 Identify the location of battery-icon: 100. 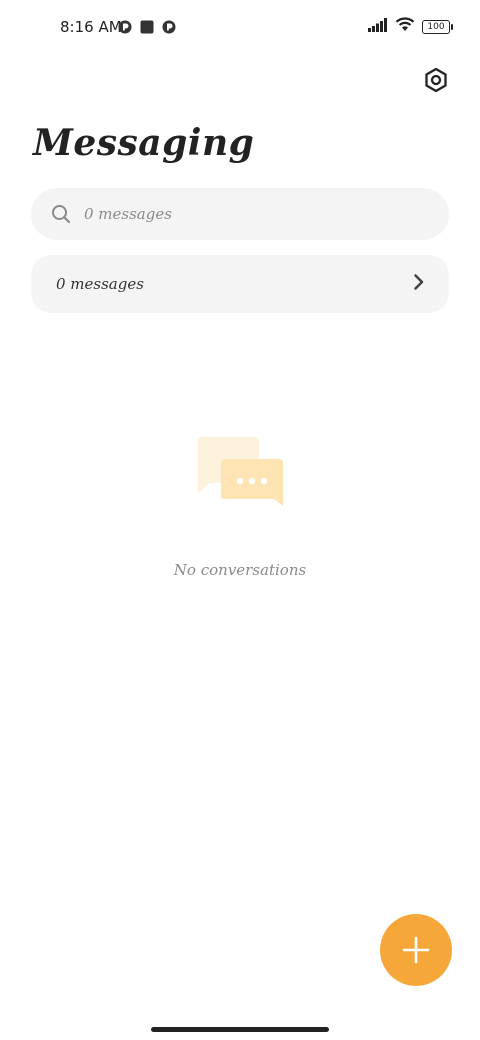
(437, 26).